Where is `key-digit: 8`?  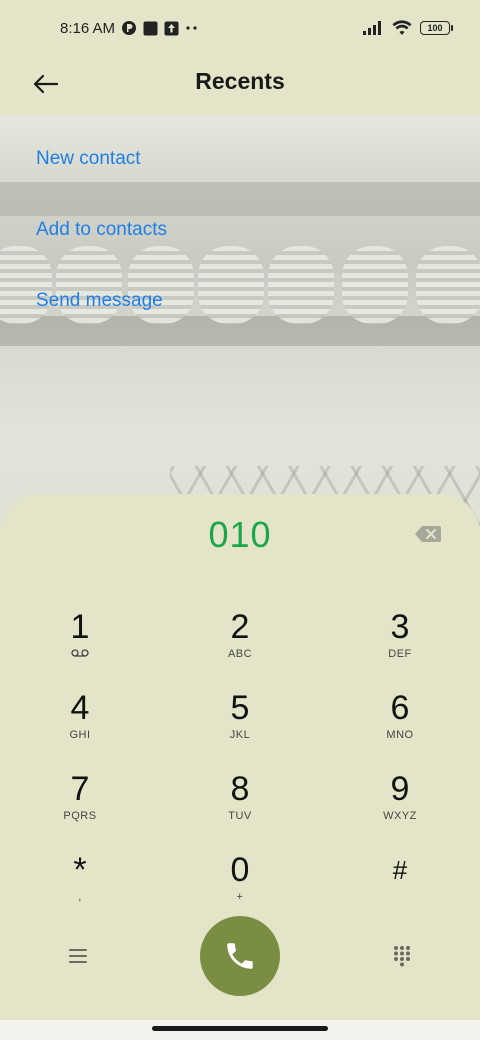 key-digit: 8 is located at coordinates (240, 789).